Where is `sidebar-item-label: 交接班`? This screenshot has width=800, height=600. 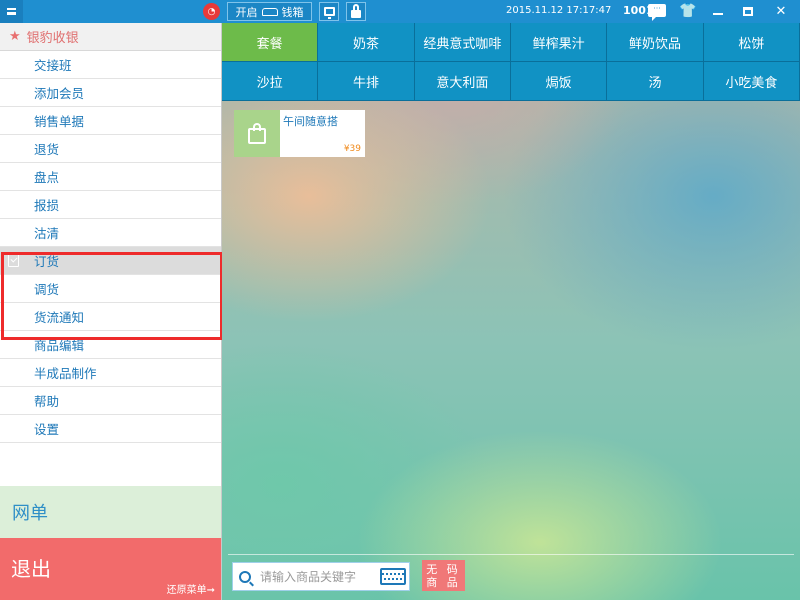
sidebar-item-label: 交接班 is located at coordinates (53, 65).